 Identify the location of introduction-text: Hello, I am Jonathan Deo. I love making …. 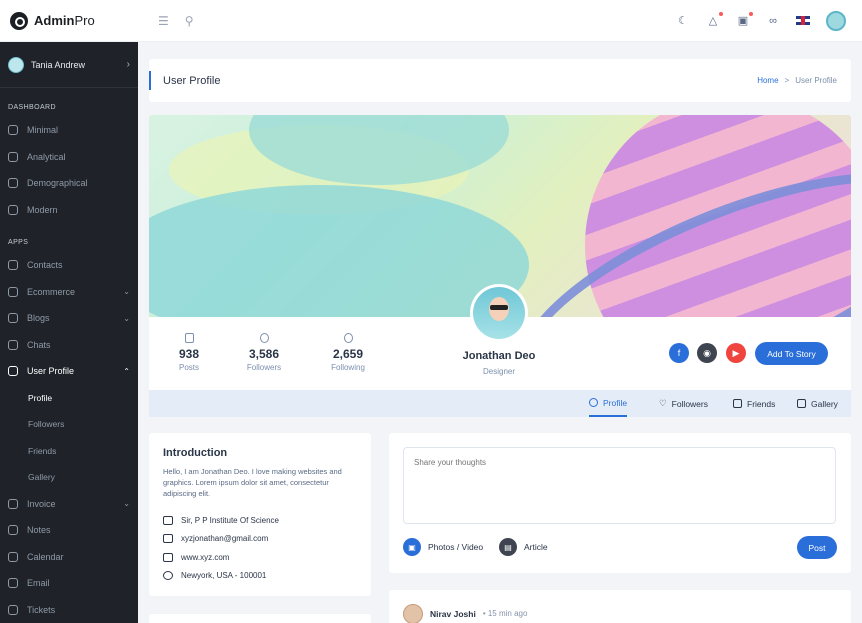
(252, 482).